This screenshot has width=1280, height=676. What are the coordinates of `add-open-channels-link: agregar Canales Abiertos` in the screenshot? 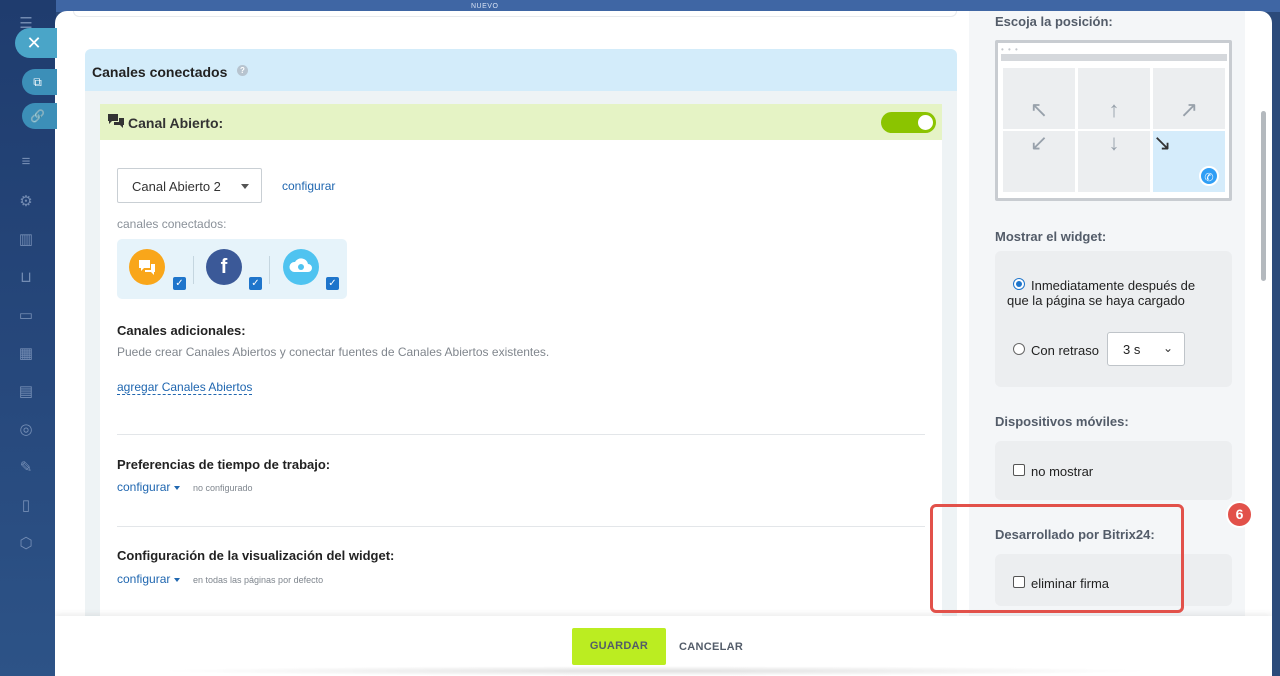 It's located at (185, 387).